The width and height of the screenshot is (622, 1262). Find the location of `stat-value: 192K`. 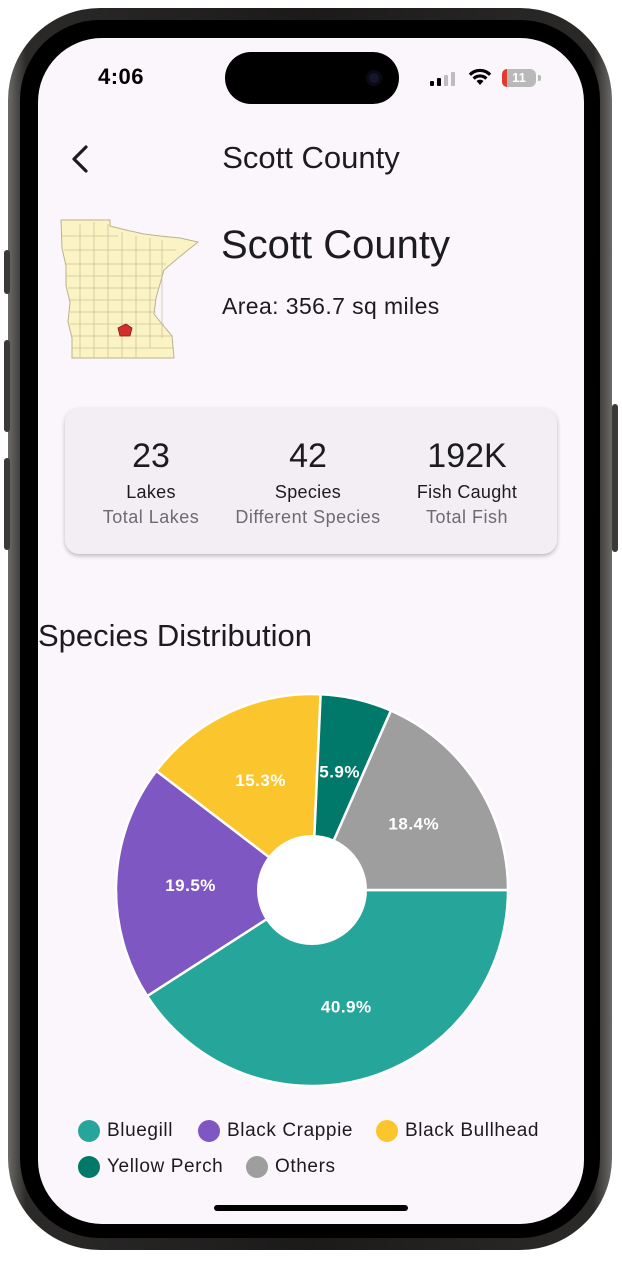

stat-value: 192K is located at coordinates (467, 456).